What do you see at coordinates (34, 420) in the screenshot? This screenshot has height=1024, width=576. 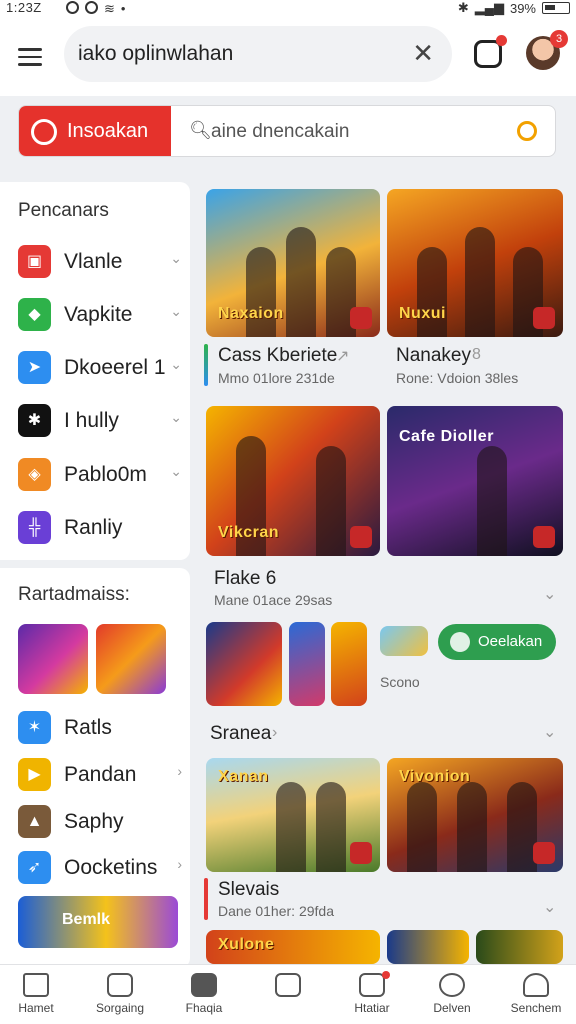 I see `category-icon: ✱` at bounding box center [34, 420].